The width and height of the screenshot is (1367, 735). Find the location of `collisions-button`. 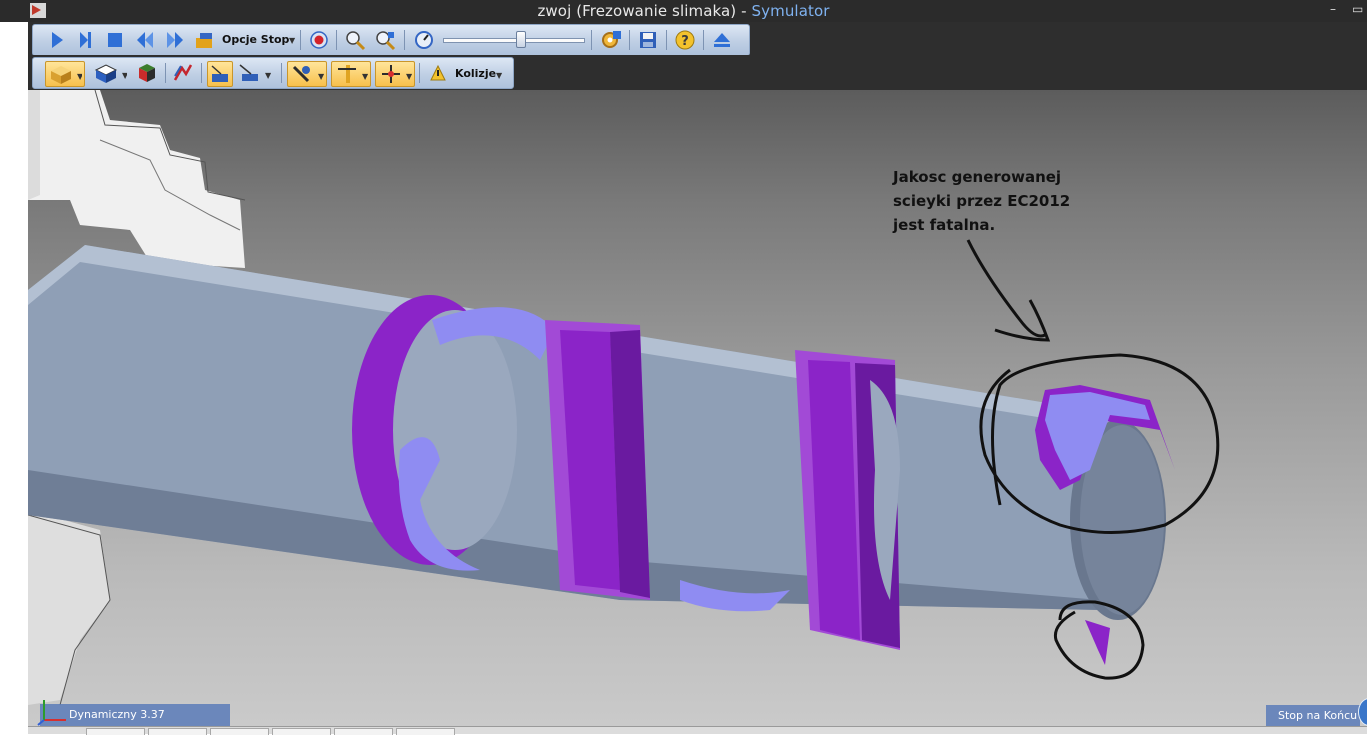

collisions-button is located at coordinates (438, 73).